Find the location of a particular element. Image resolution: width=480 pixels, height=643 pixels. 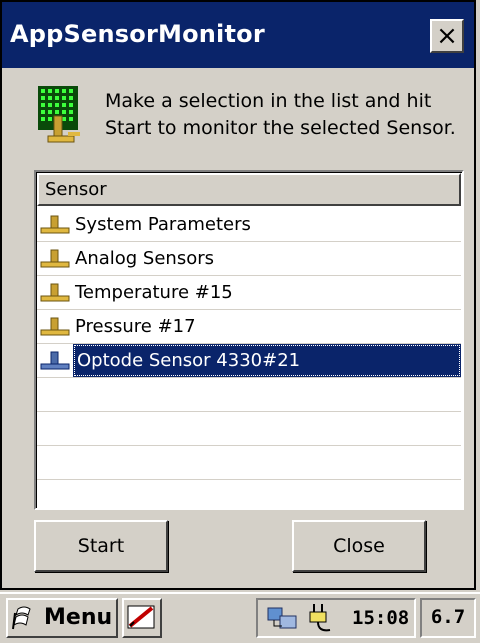

sensor-grid-icon is located at coordinates (59, 114).